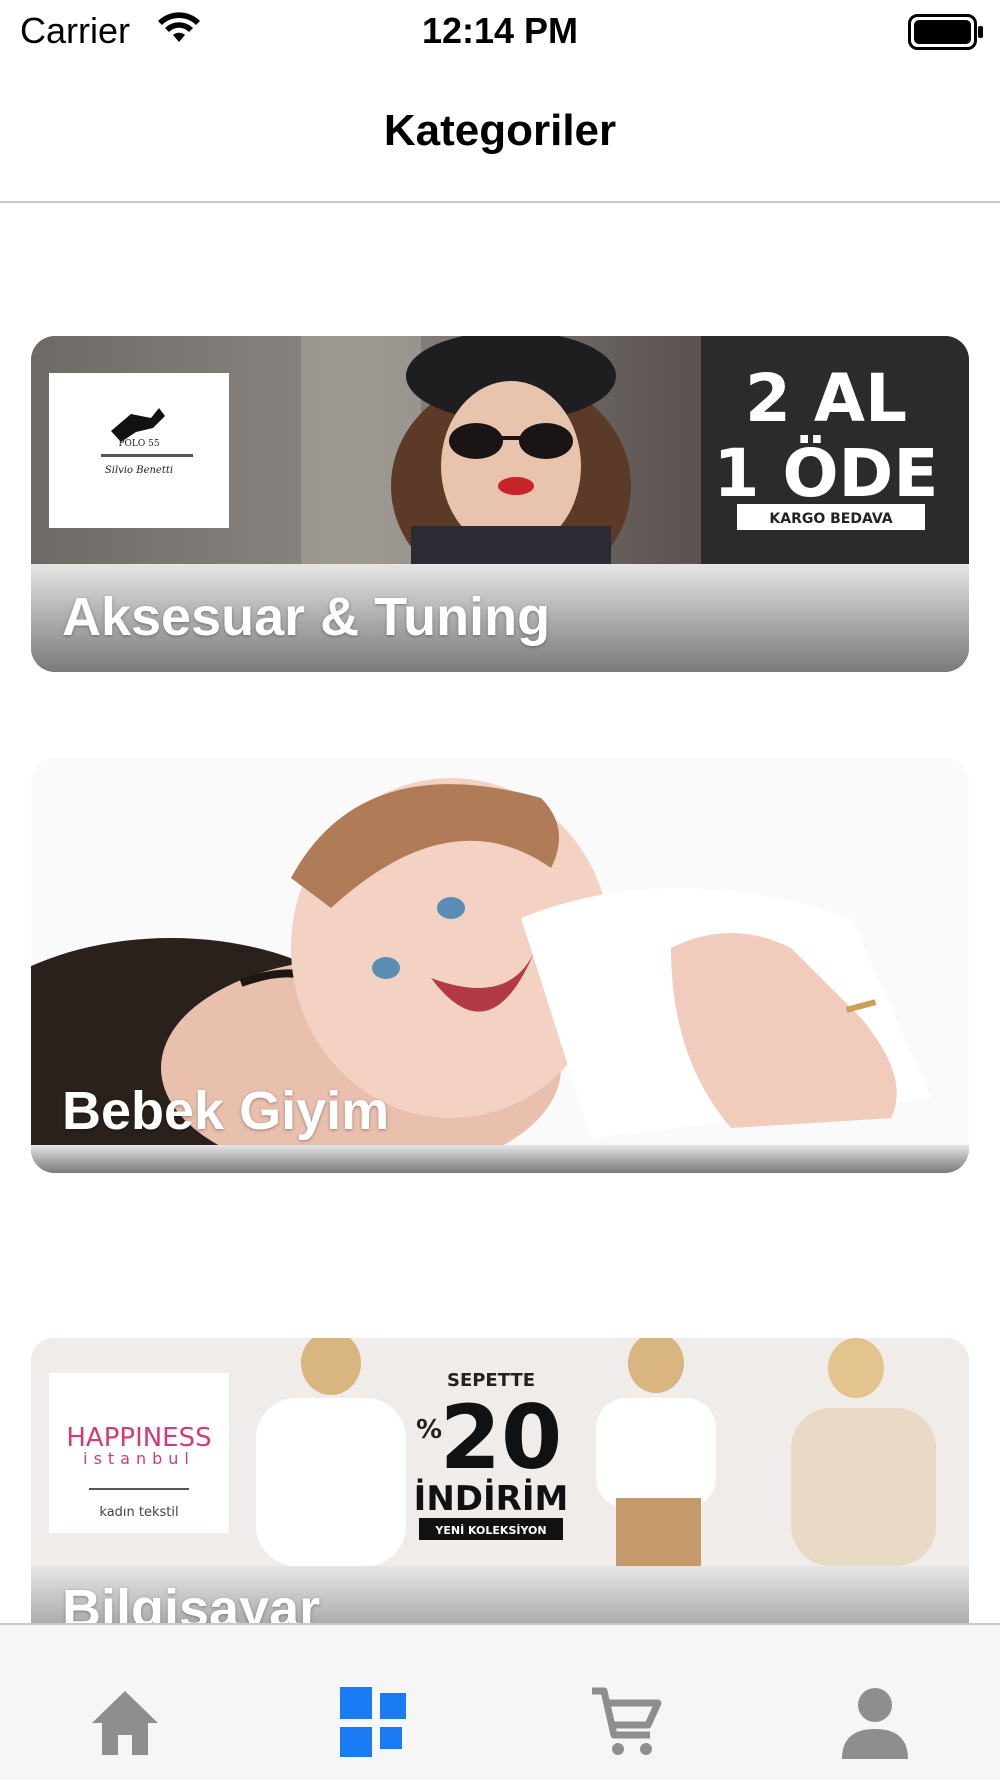 This screenshot has width=1000, height=1780. What do you see at coordinates (501, 1437) in the screenshot?
I see `svg-text: 20` at bounding box center [501, 1437].